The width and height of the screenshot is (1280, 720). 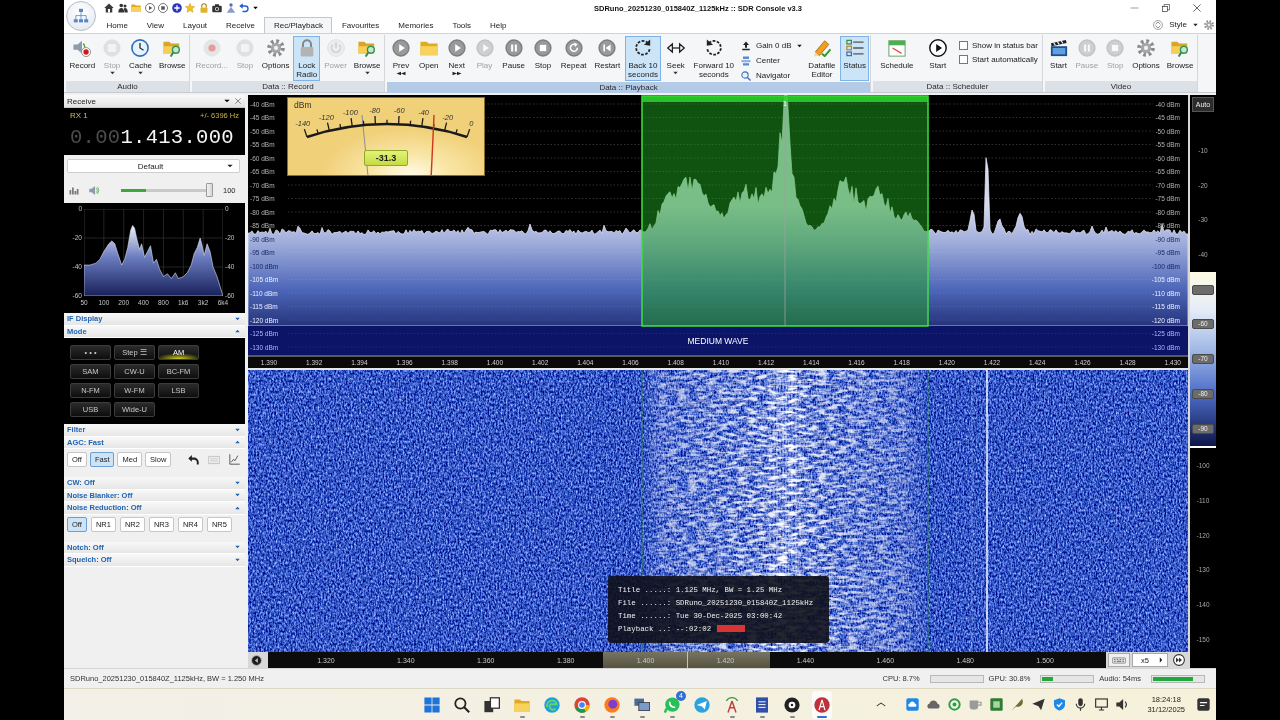 What do you see at coordinates (997, 704) in the screenshot?
I see `tile-icon` at bounding box center [997, 704].